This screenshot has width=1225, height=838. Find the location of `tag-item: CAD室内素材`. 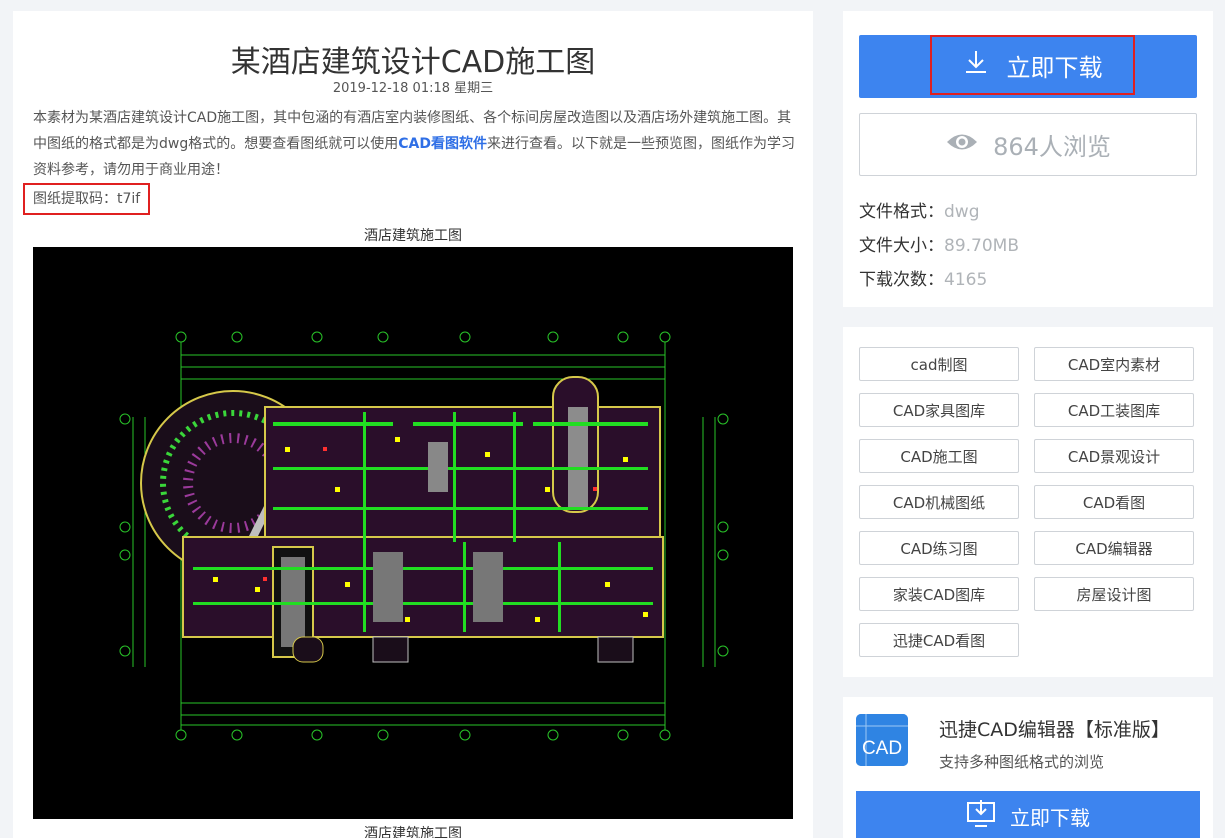

tag-item: CAD室内素材 is located at coordinates (1114, 364).